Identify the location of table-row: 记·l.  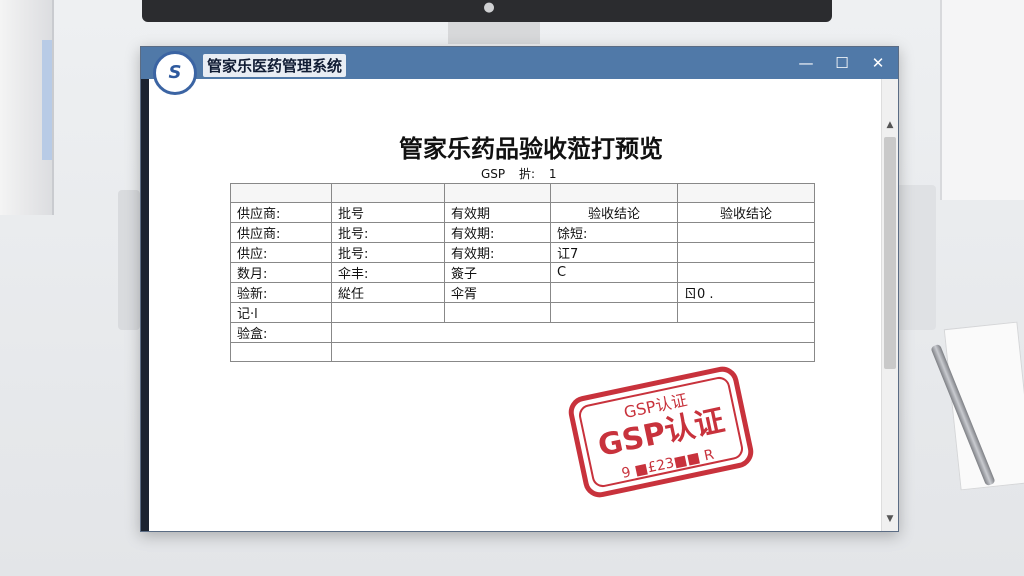
(522, 312).